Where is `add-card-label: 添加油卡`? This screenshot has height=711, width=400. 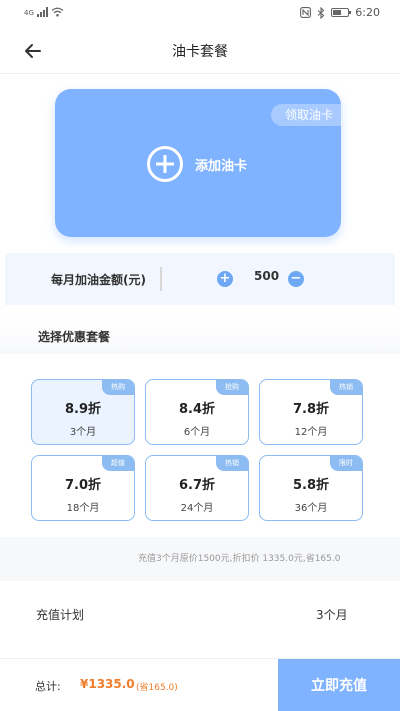
add-card-label: 添加油卡 is located at coordinates (221, 166).